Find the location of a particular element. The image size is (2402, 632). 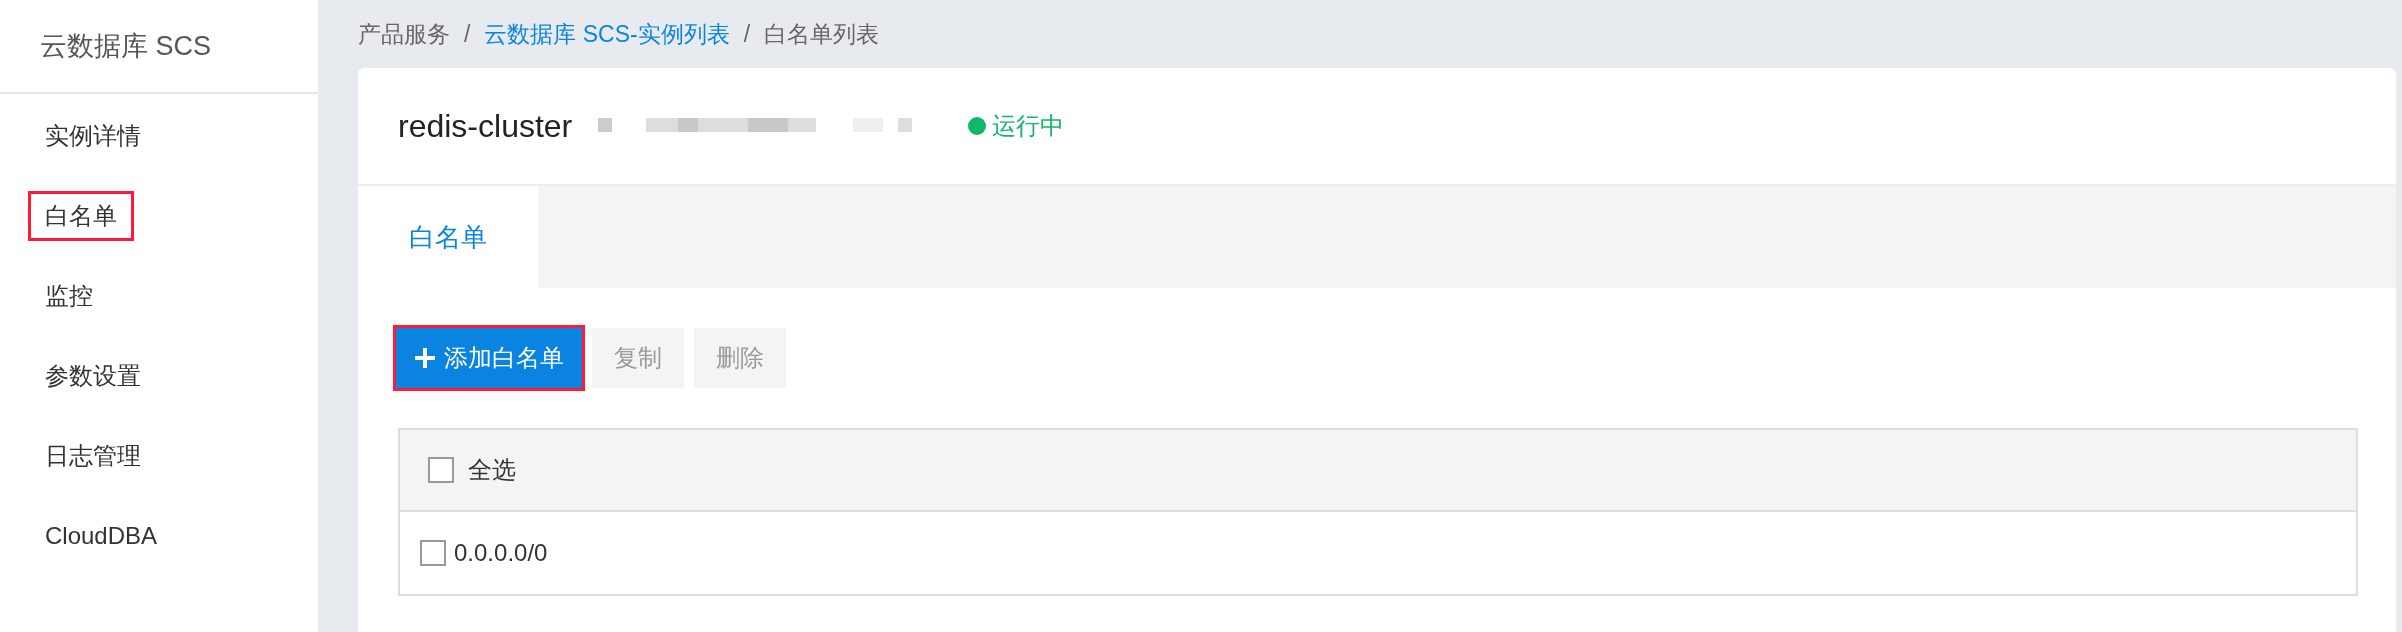

sidebar-item: 日志管理 is located at coordinates (93, 456).